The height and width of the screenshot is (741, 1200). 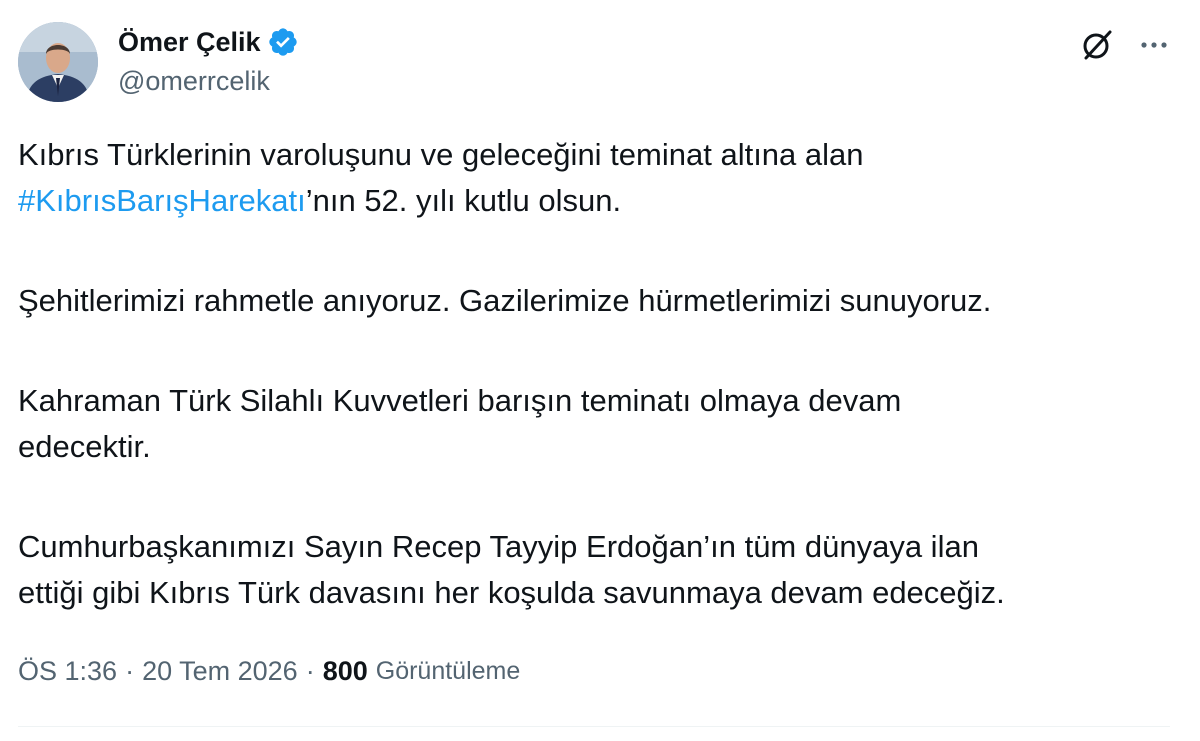 I want to click on tweet-paragraph-1-rest: ’nın 52. yılı kutlu olsun., so click(x=463, y=200).